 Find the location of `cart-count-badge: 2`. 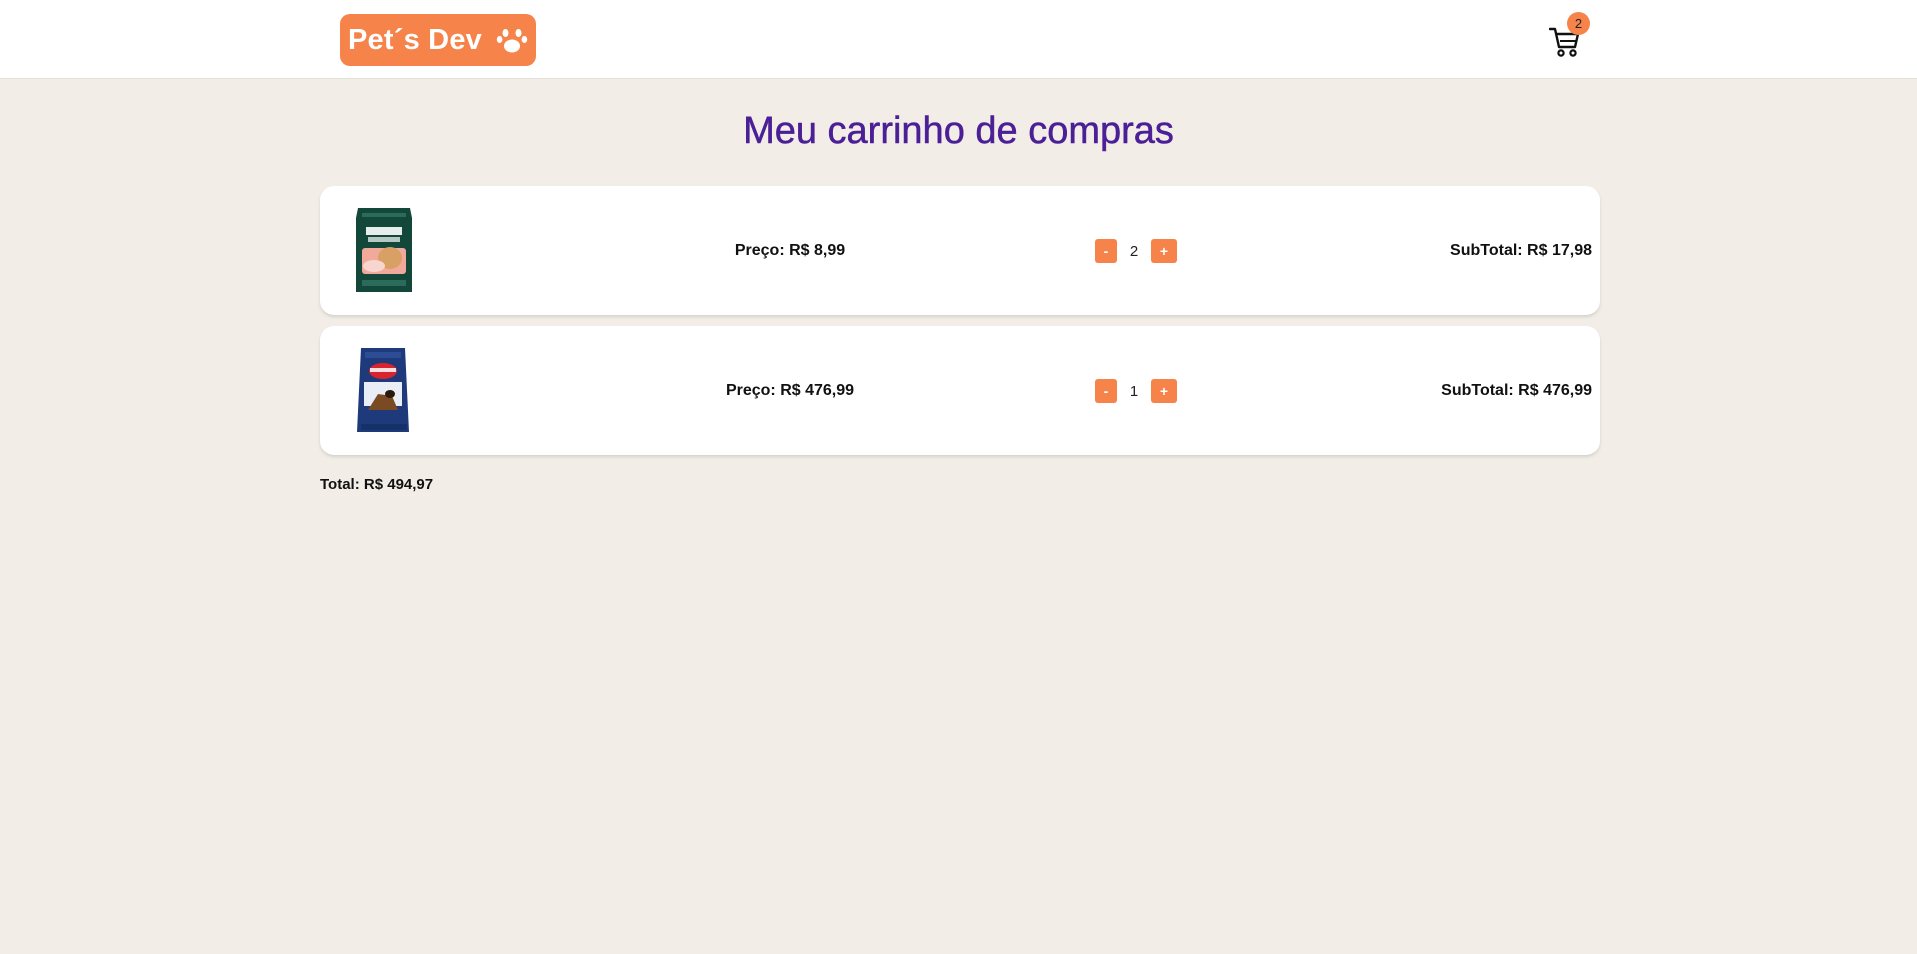

cart-count-badge: 2 is located at coordinates (1578, 23).